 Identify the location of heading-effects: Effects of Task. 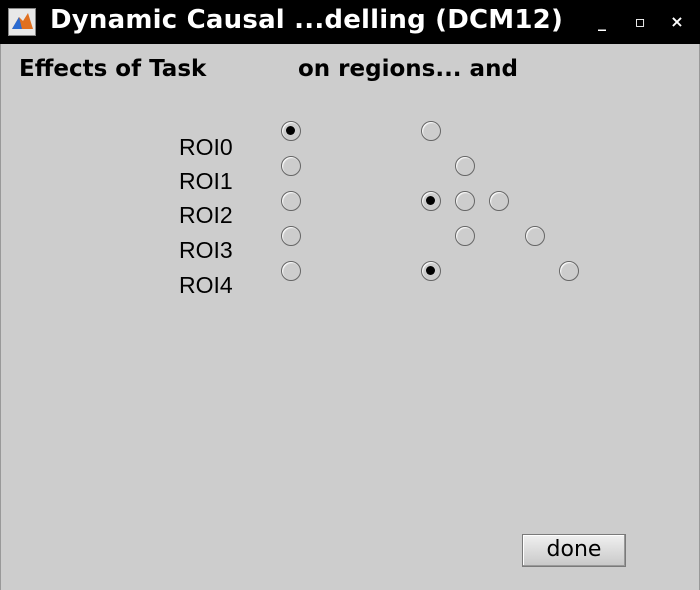
(113, 69).